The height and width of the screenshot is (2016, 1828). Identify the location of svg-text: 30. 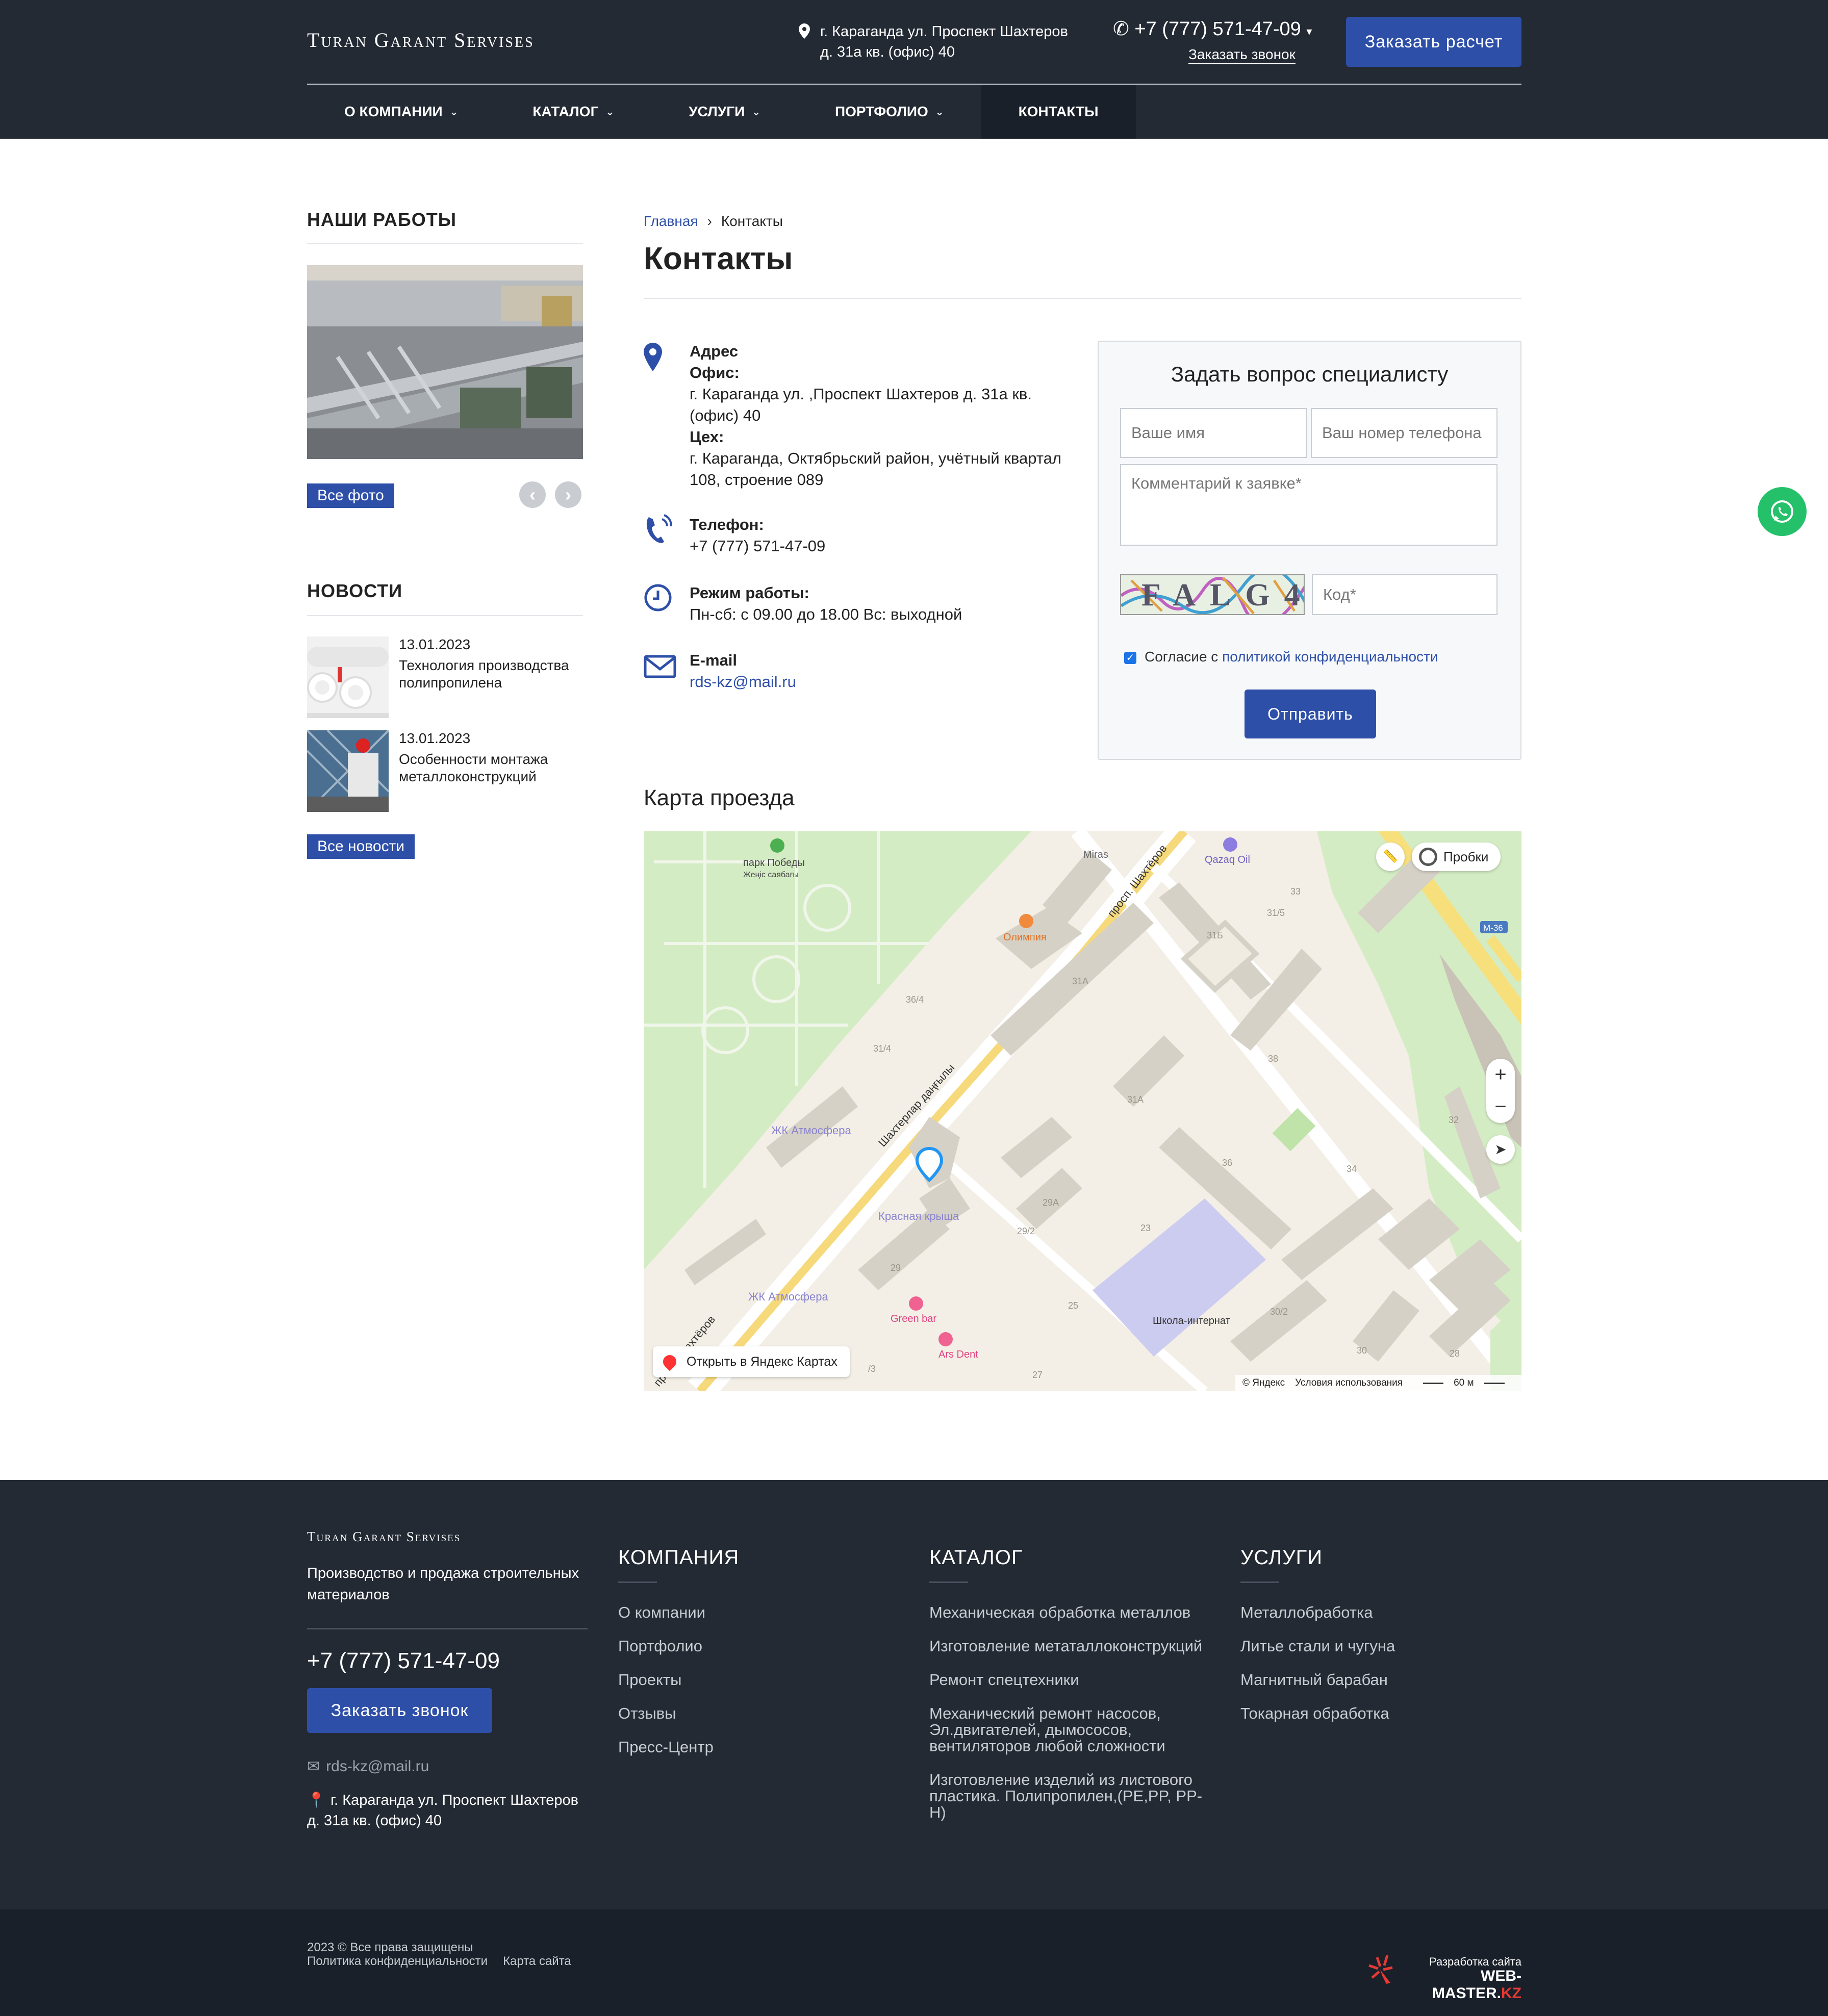
(1362, 1350).